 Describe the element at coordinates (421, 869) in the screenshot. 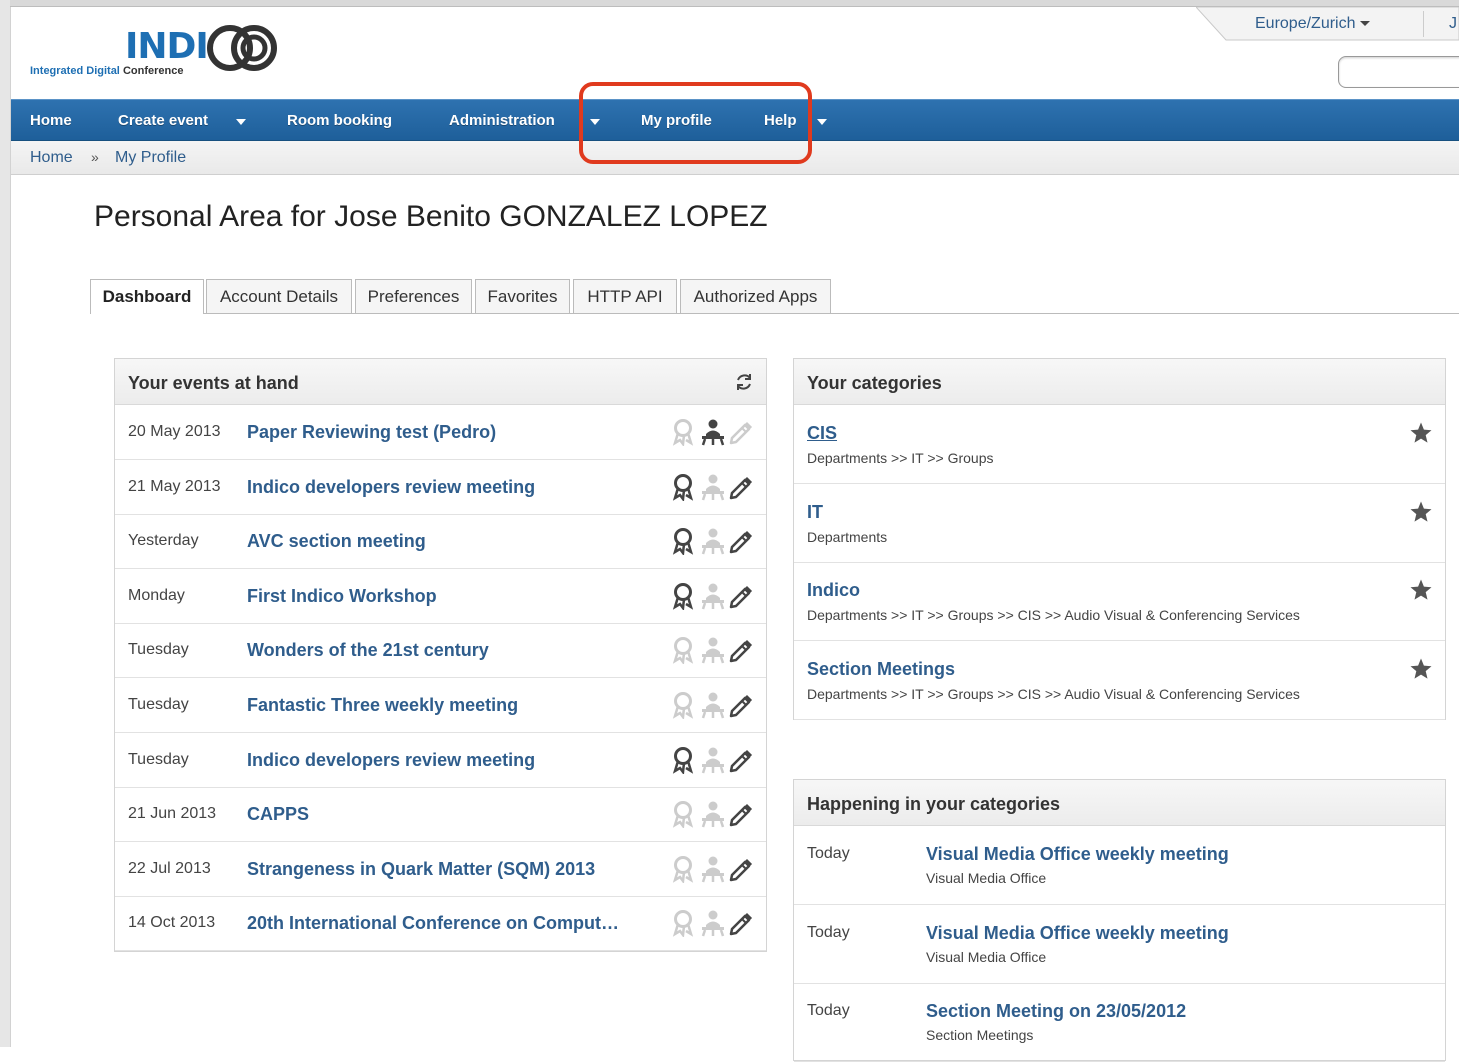

I see `event-title-link: Strangeness in Quark Matter (SQM) 2013` at that location.